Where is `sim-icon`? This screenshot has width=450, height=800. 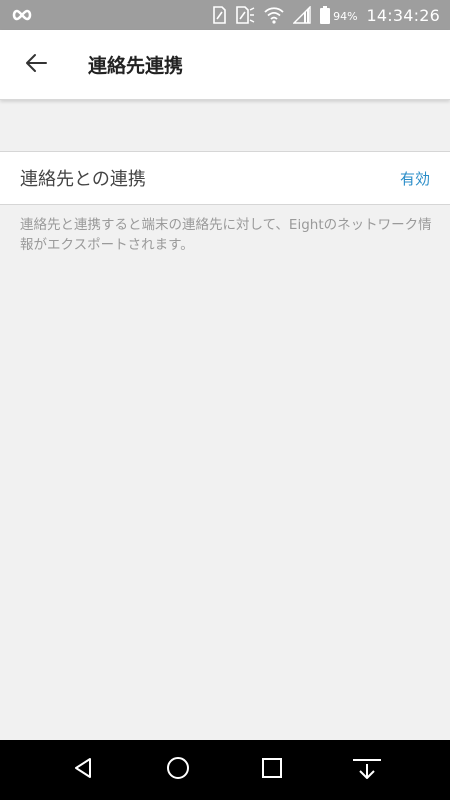 sim-icon is located at coordinates (219, 15).